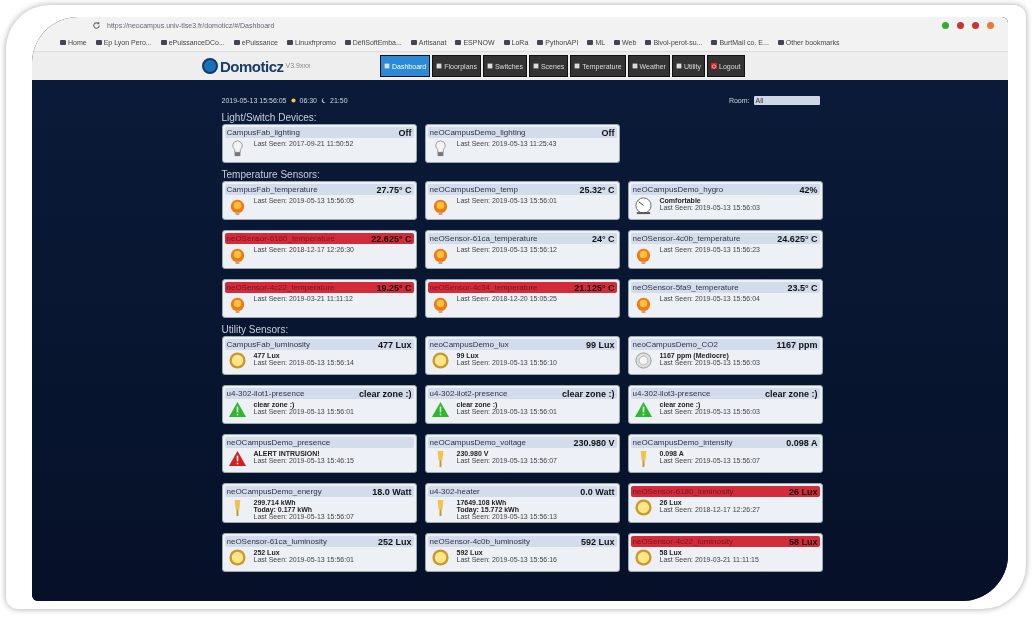 This screenshot has height=624, width=1032. Describe the element at coordinates (394, 287) in the screenshot. I see `device-value: 19.25° C` at that location.